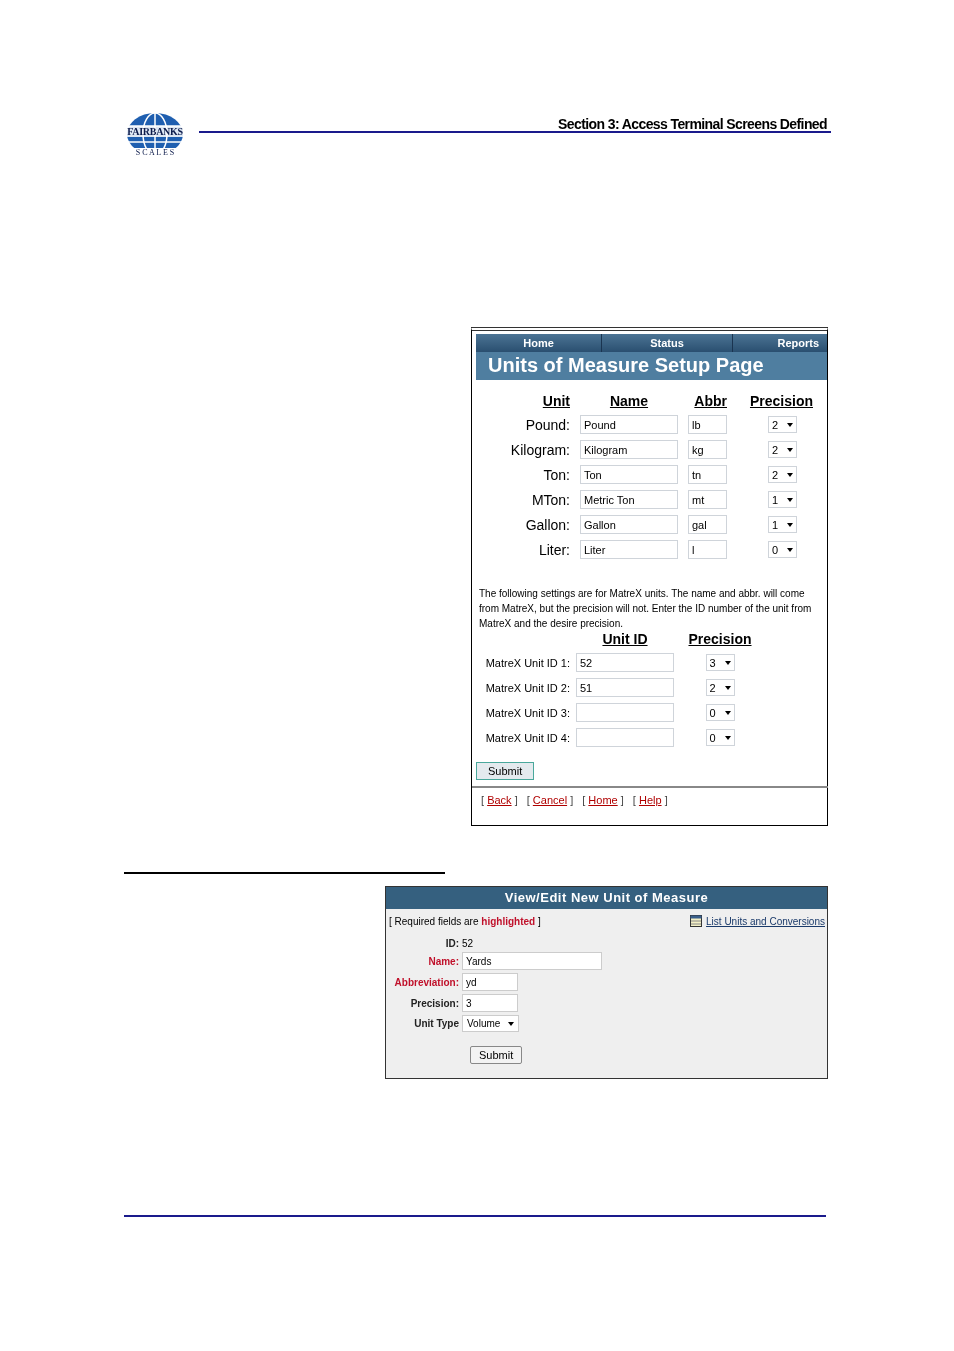 The height and width of the screenshot is (1351, 954). What do you see at coordinates (780, 343) in the screenshot?
I see `nav-link: Reports` at bounding box center [780, 343].